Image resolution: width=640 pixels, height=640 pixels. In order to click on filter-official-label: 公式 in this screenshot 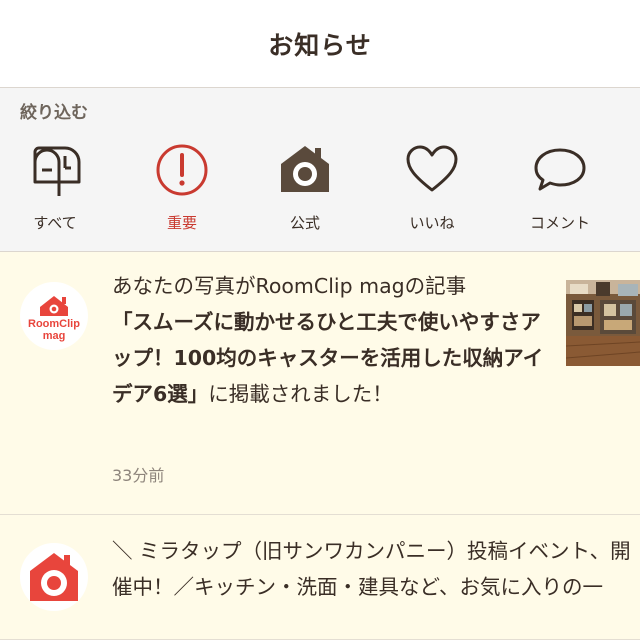, I will do `click(304, 223)`.